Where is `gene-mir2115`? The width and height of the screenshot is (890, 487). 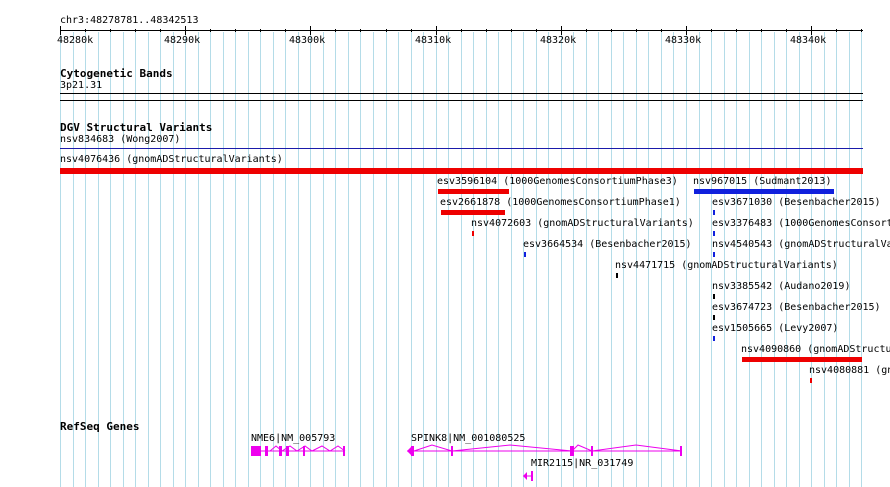
gene-mir2115 is located at coordinates (528, 476).